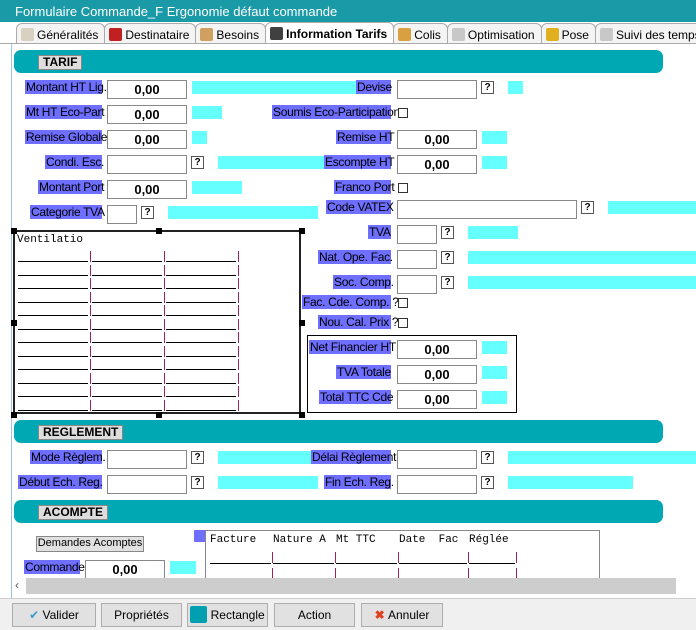 The width and height of the screenshot is (696, 630). I want to click on remise-ht-highlight, so click(494, 137).